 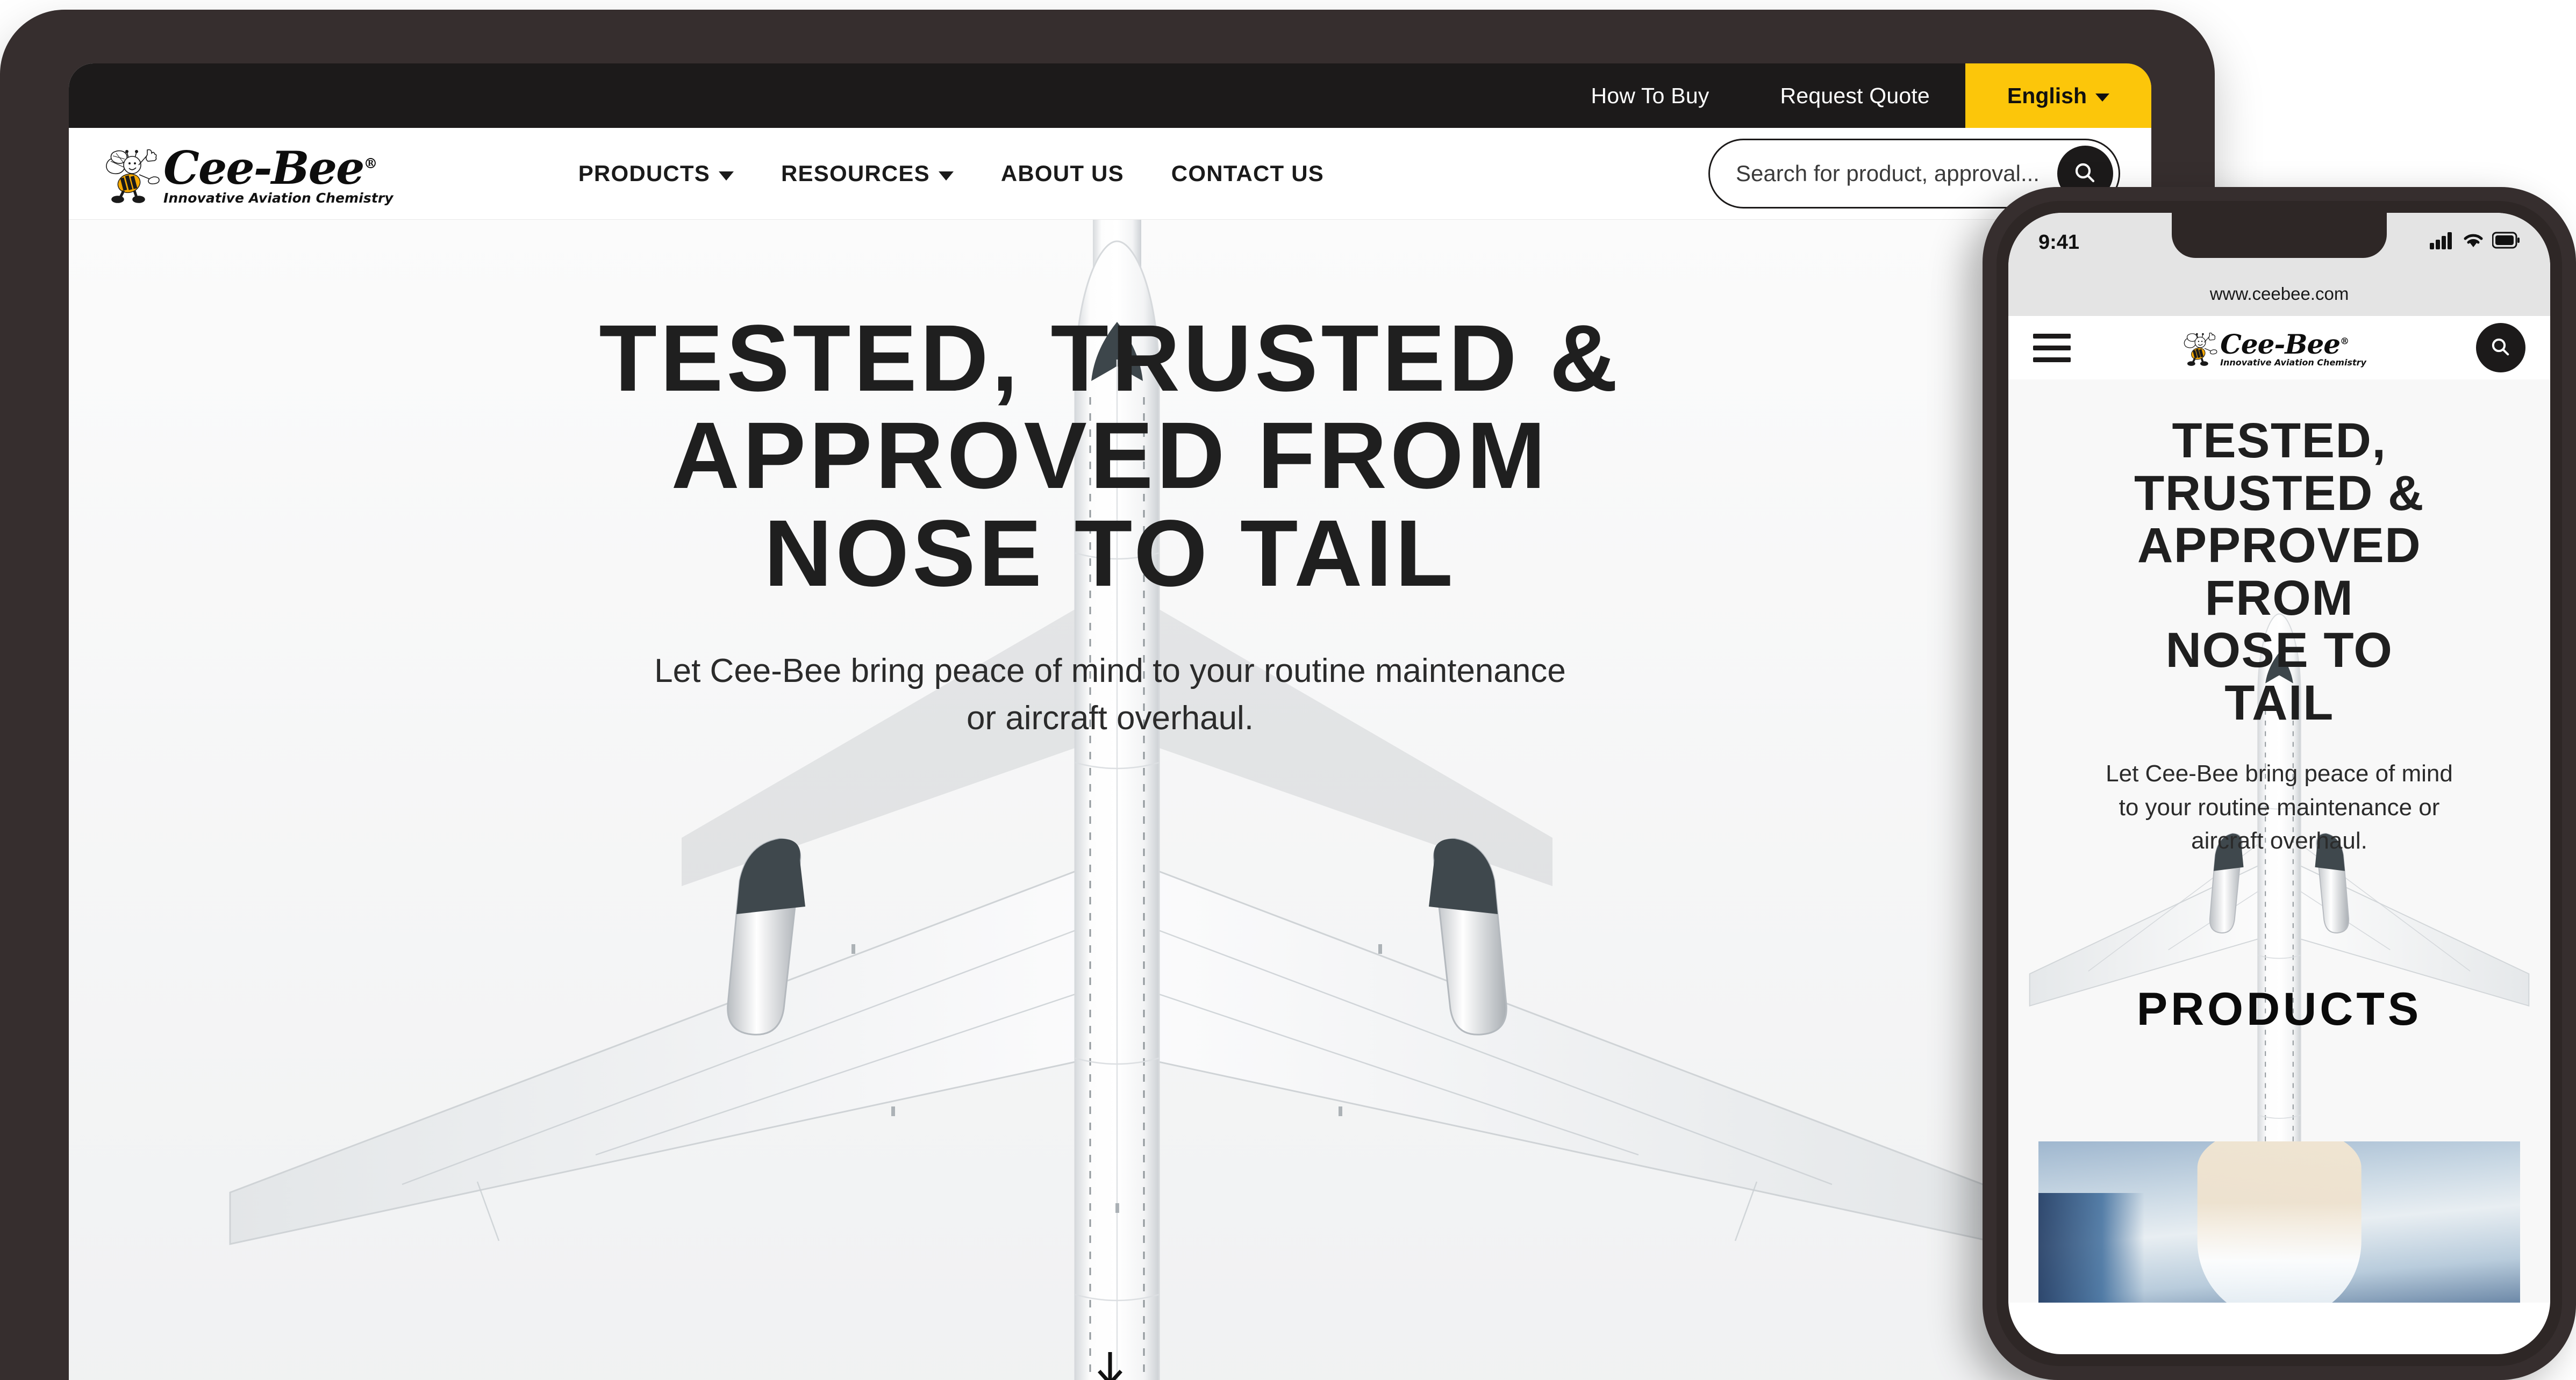 What do you see at coordinates (2047, 95) in the screenshot?
I see `language-label: English` at bounding box center [2047, 95].